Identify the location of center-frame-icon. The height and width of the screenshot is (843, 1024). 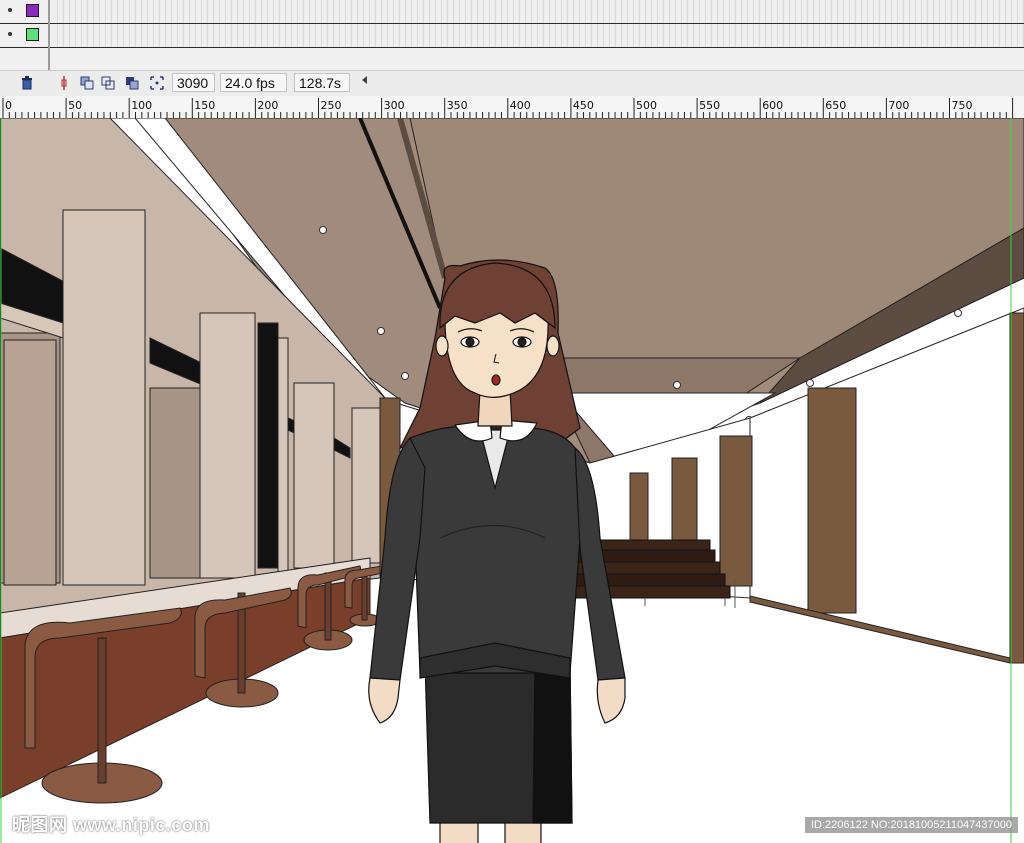
(63, 82).